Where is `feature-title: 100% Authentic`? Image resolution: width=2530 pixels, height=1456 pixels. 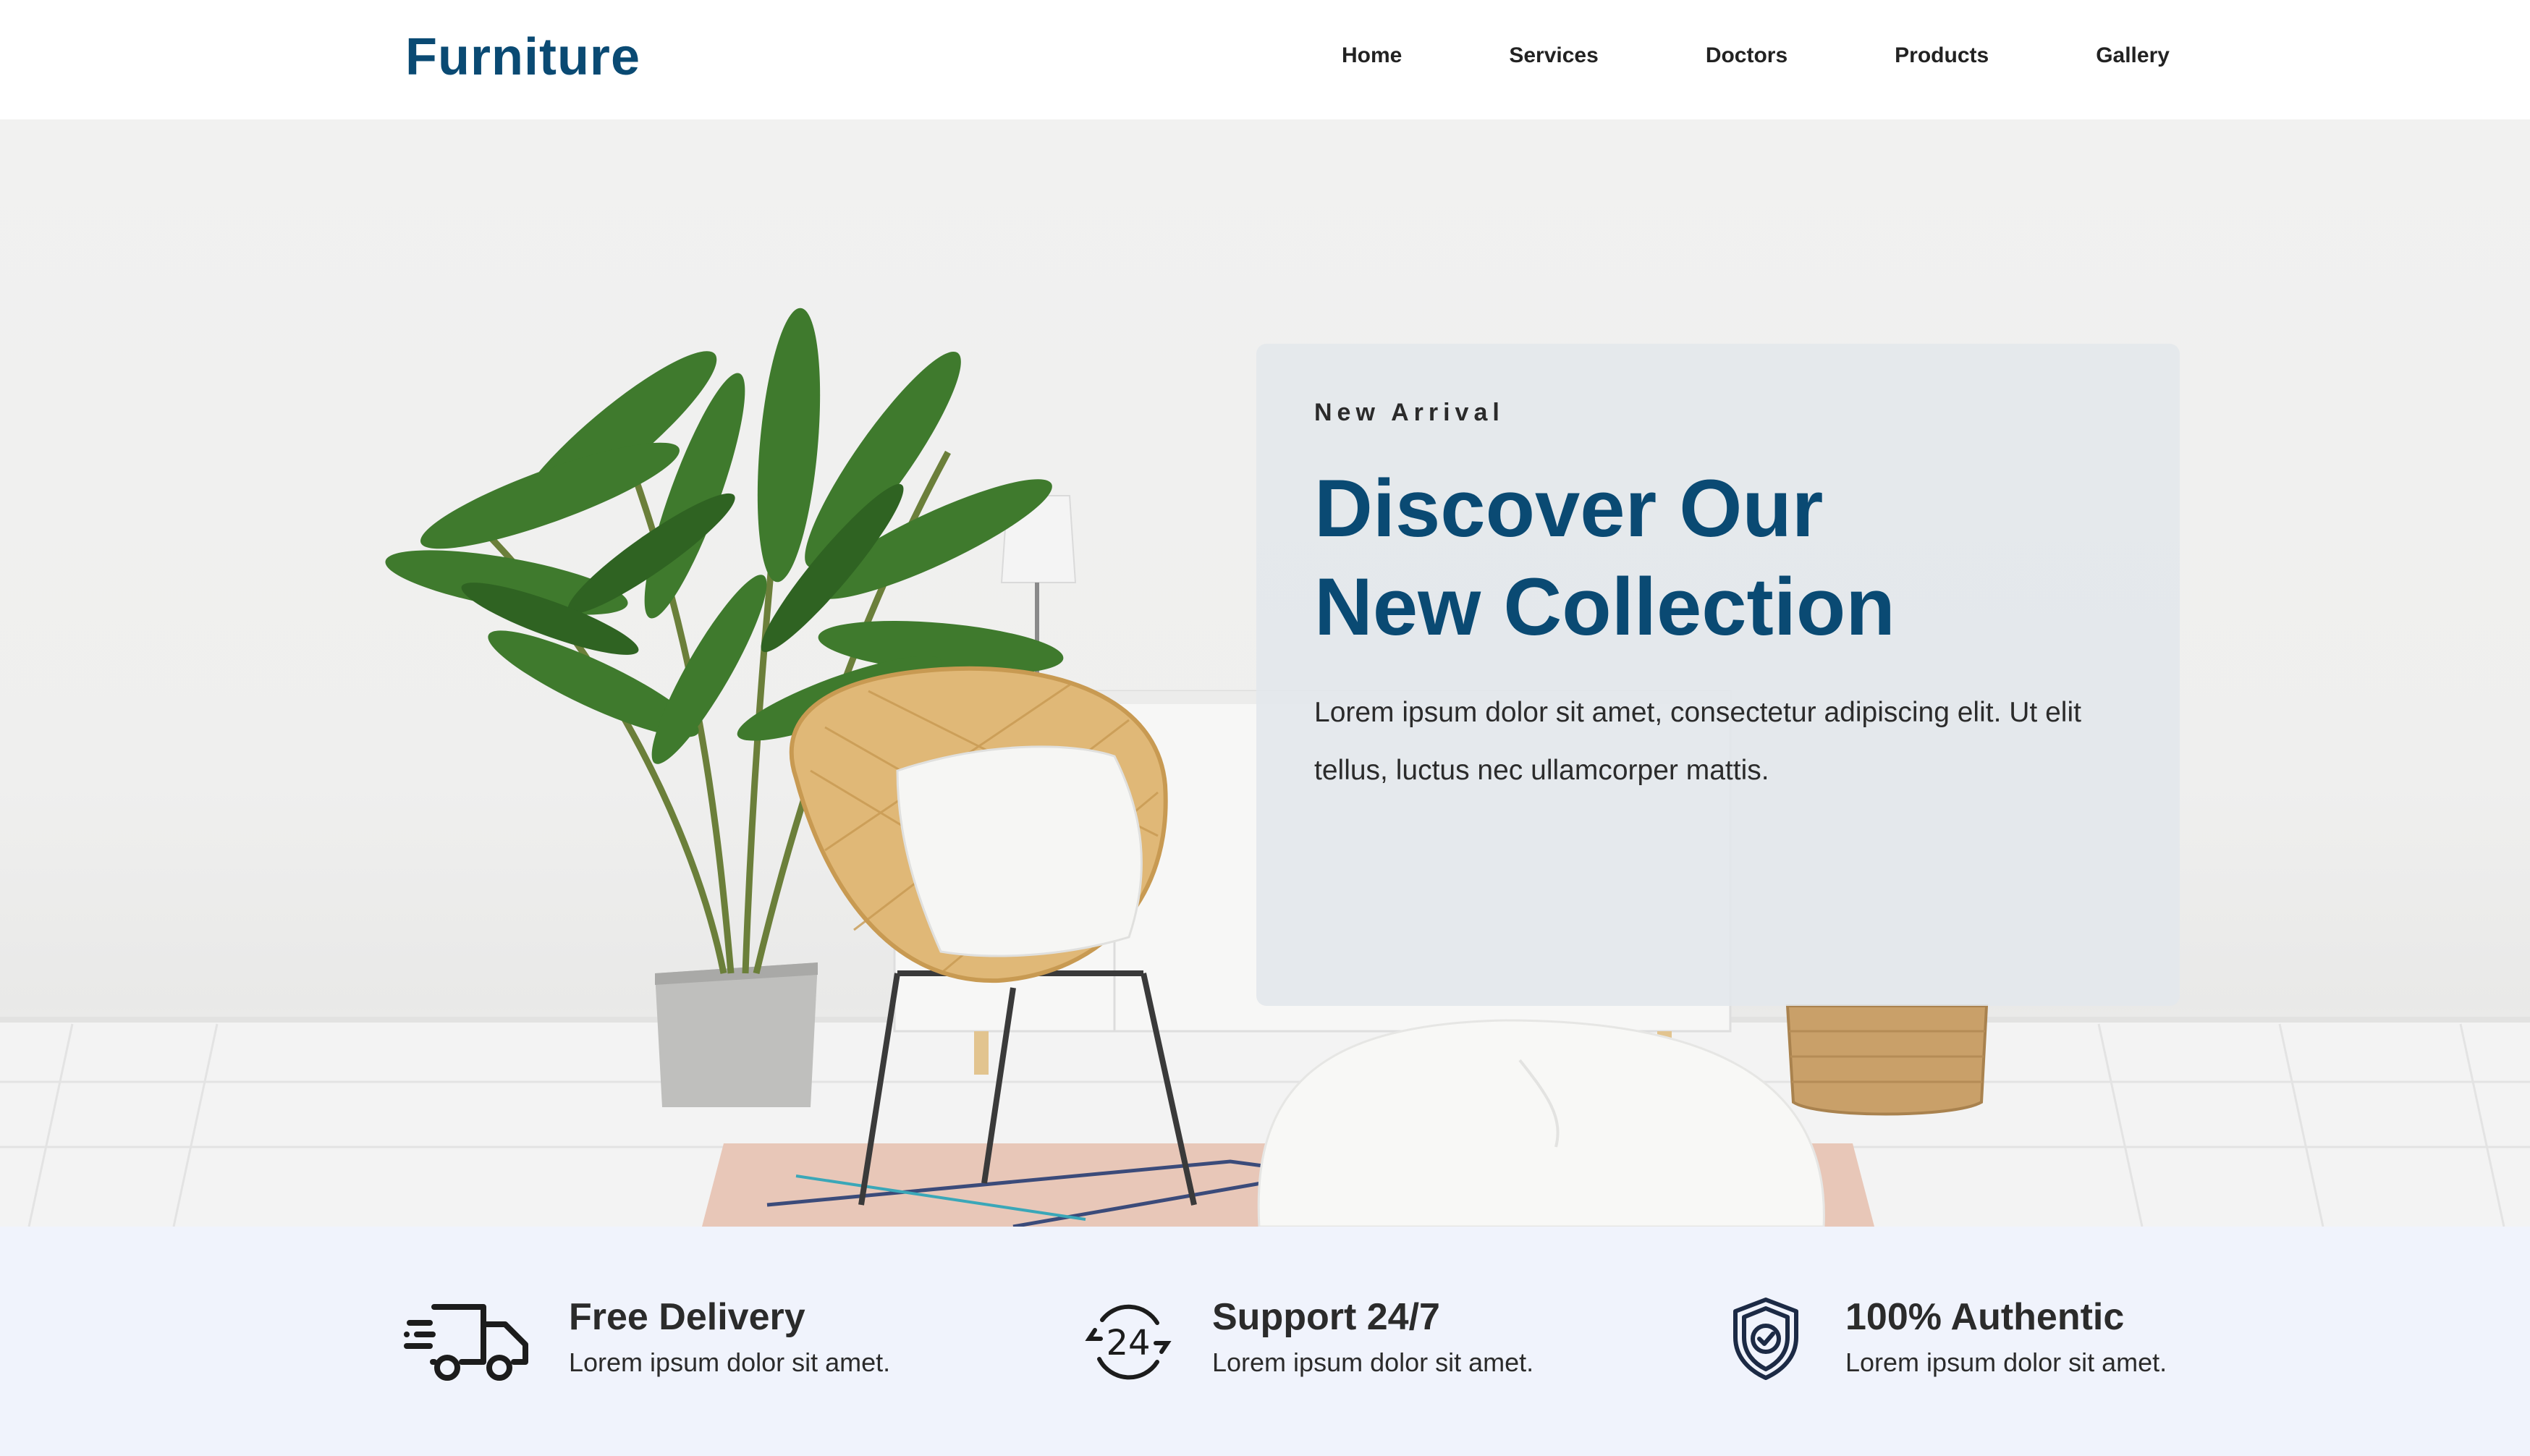 feature-title: 100% Authentic is located at coordinates (1985, 1317).